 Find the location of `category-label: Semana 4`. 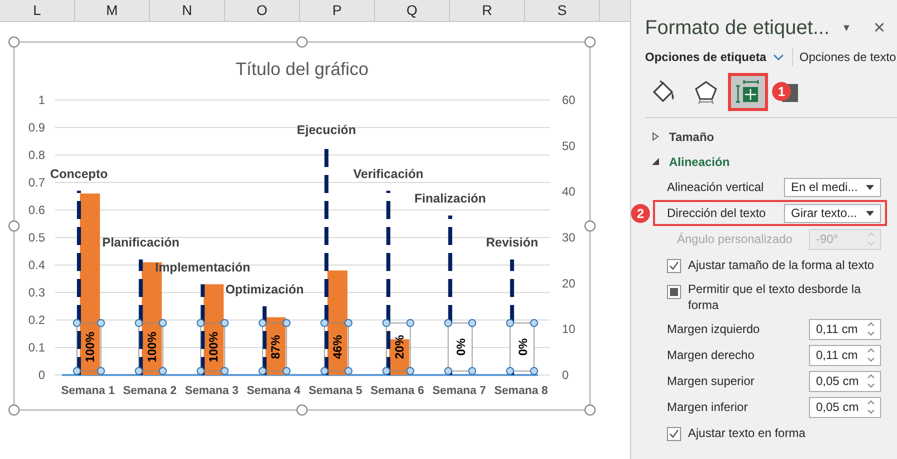

category-label: Semana 4 is located at coordinates (273, 391).